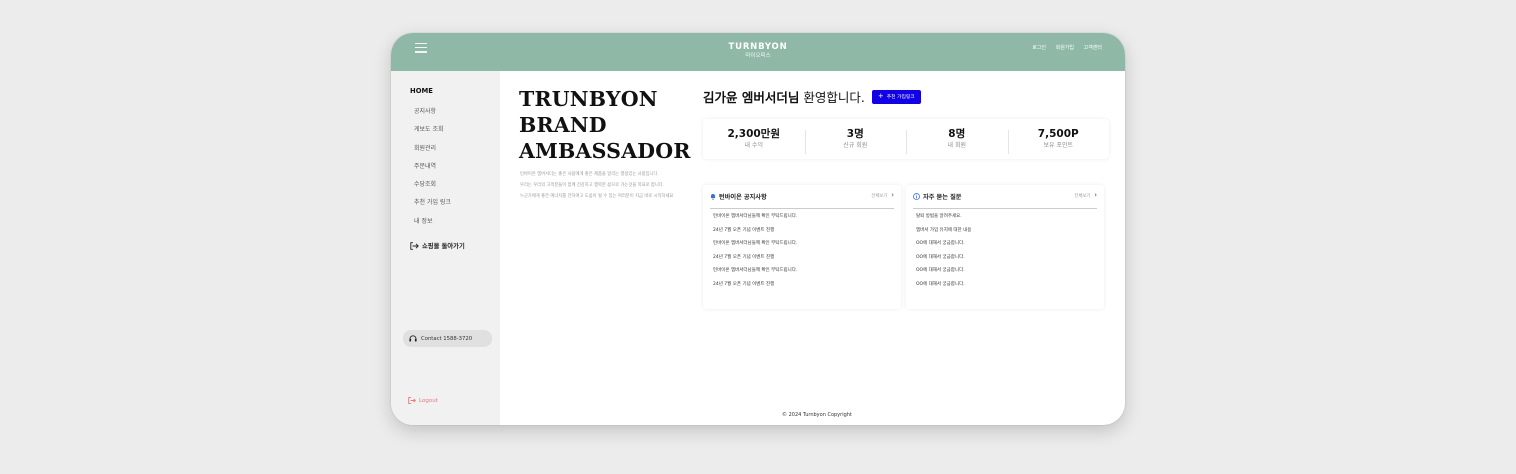  I want to click on stat-value: 7,500P, so click(1058, 133).